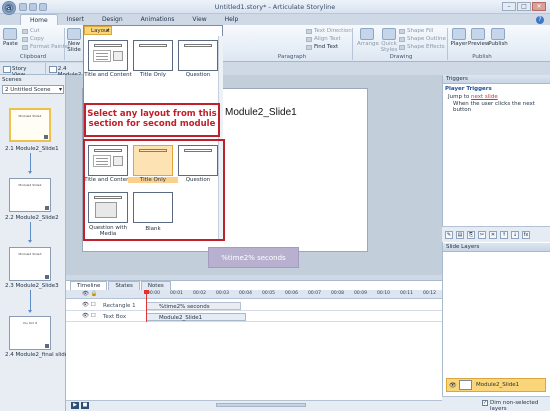 The height and width of the screenshot is (411, 550). What do you see at coordinates (402, 39) in the screenshot?
I see `pen-icon` at bounding box center [402, 39].